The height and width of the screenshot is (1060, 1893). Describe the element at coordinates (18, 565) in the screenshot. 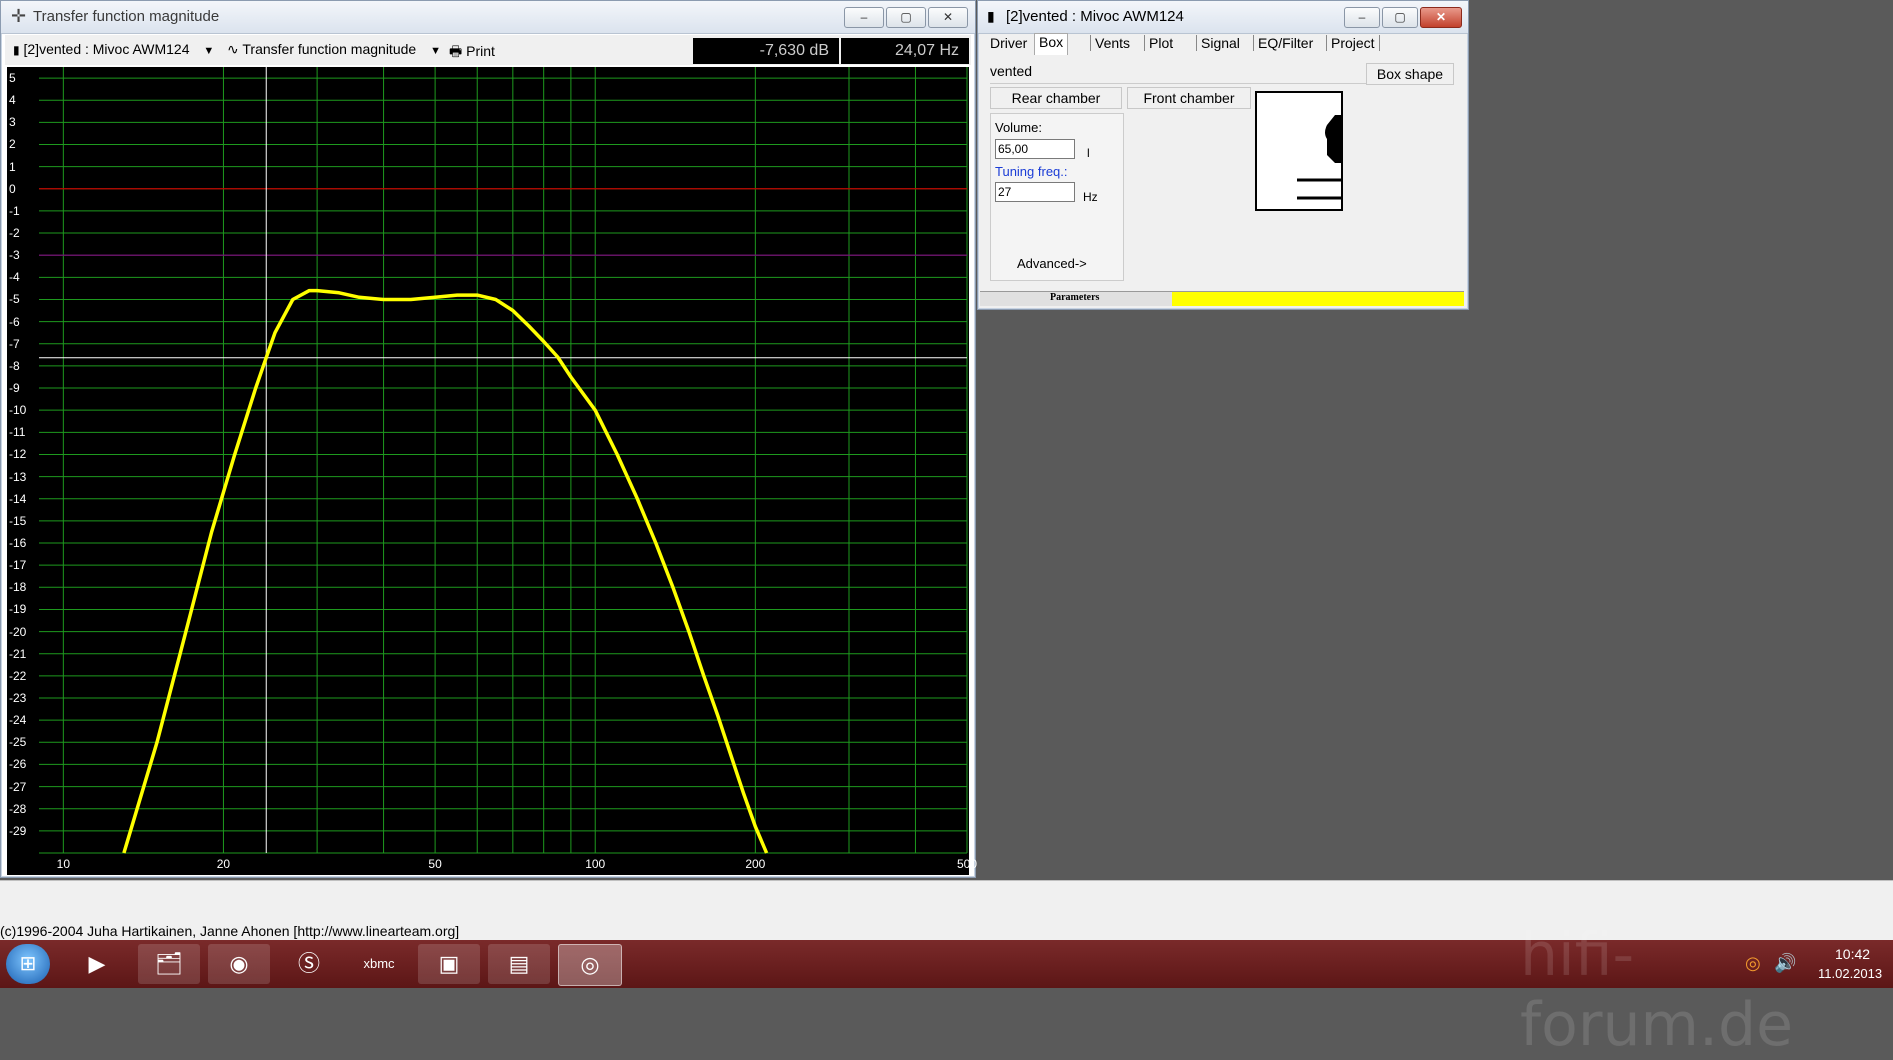

I see `y-tick-label: -17` at that location.